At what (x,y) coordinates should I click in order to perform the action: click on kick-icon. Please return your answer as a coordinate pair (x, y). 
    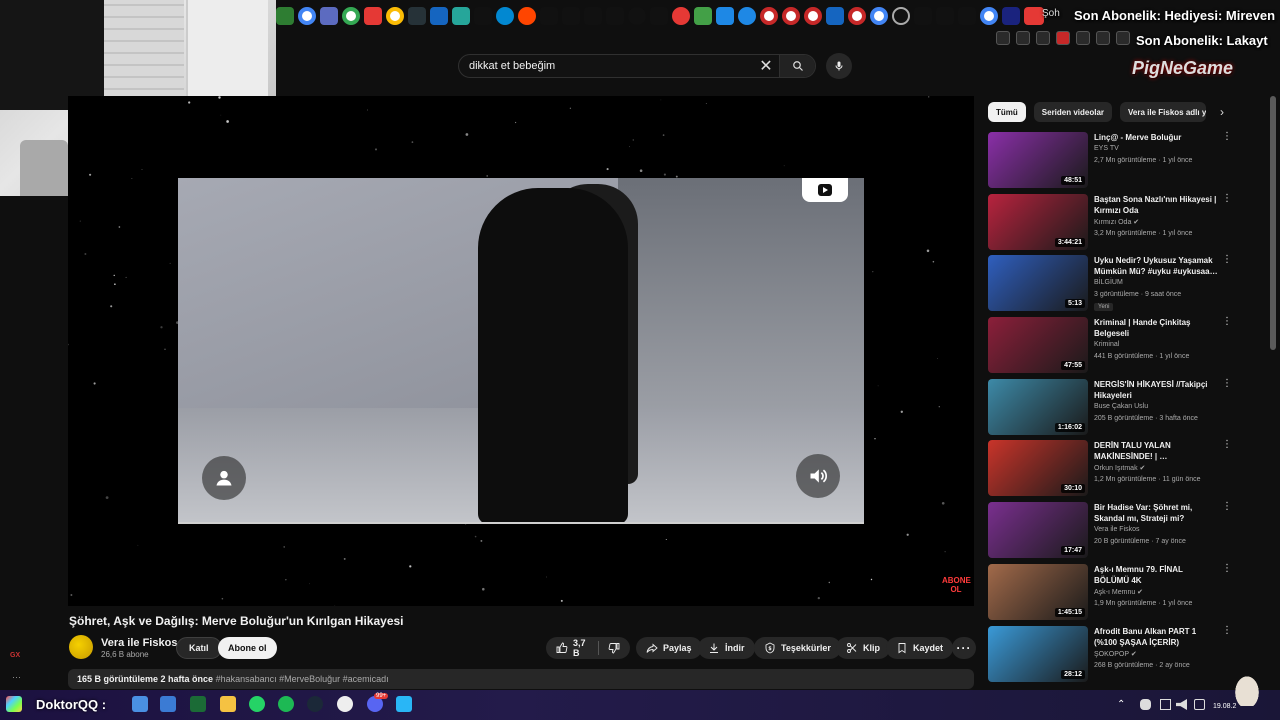
    Looking at the image, I should click on (923, 16).